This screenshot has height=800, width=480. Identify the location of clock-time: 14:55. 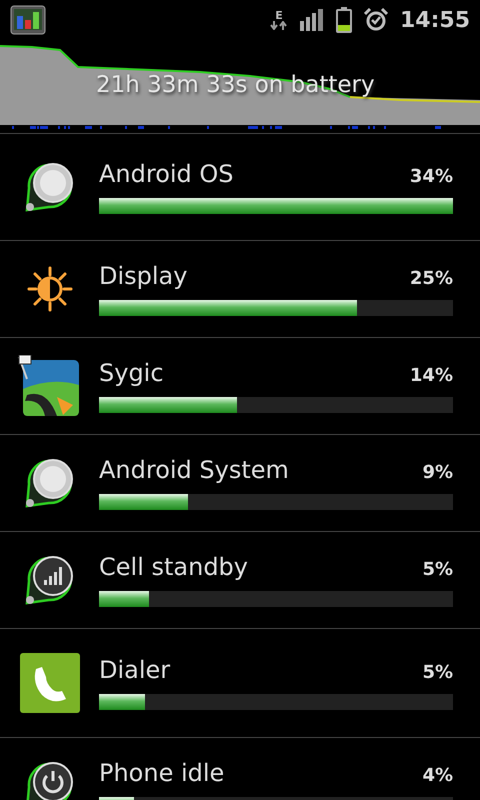
(435, 20).